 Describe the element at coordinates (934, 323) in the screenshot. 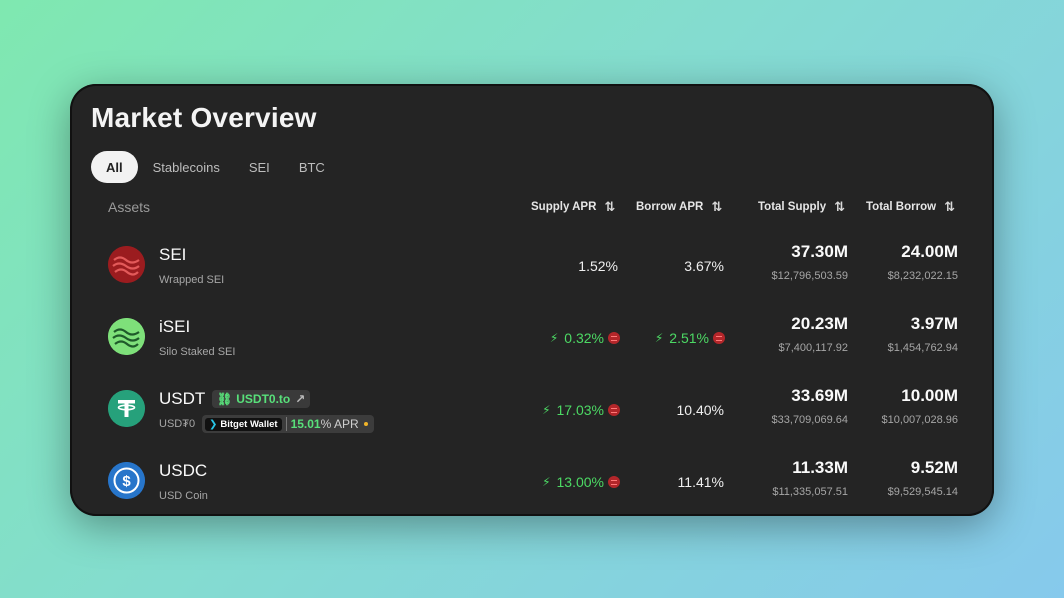

I see `total-borrow-value: 3.97M` at that location.